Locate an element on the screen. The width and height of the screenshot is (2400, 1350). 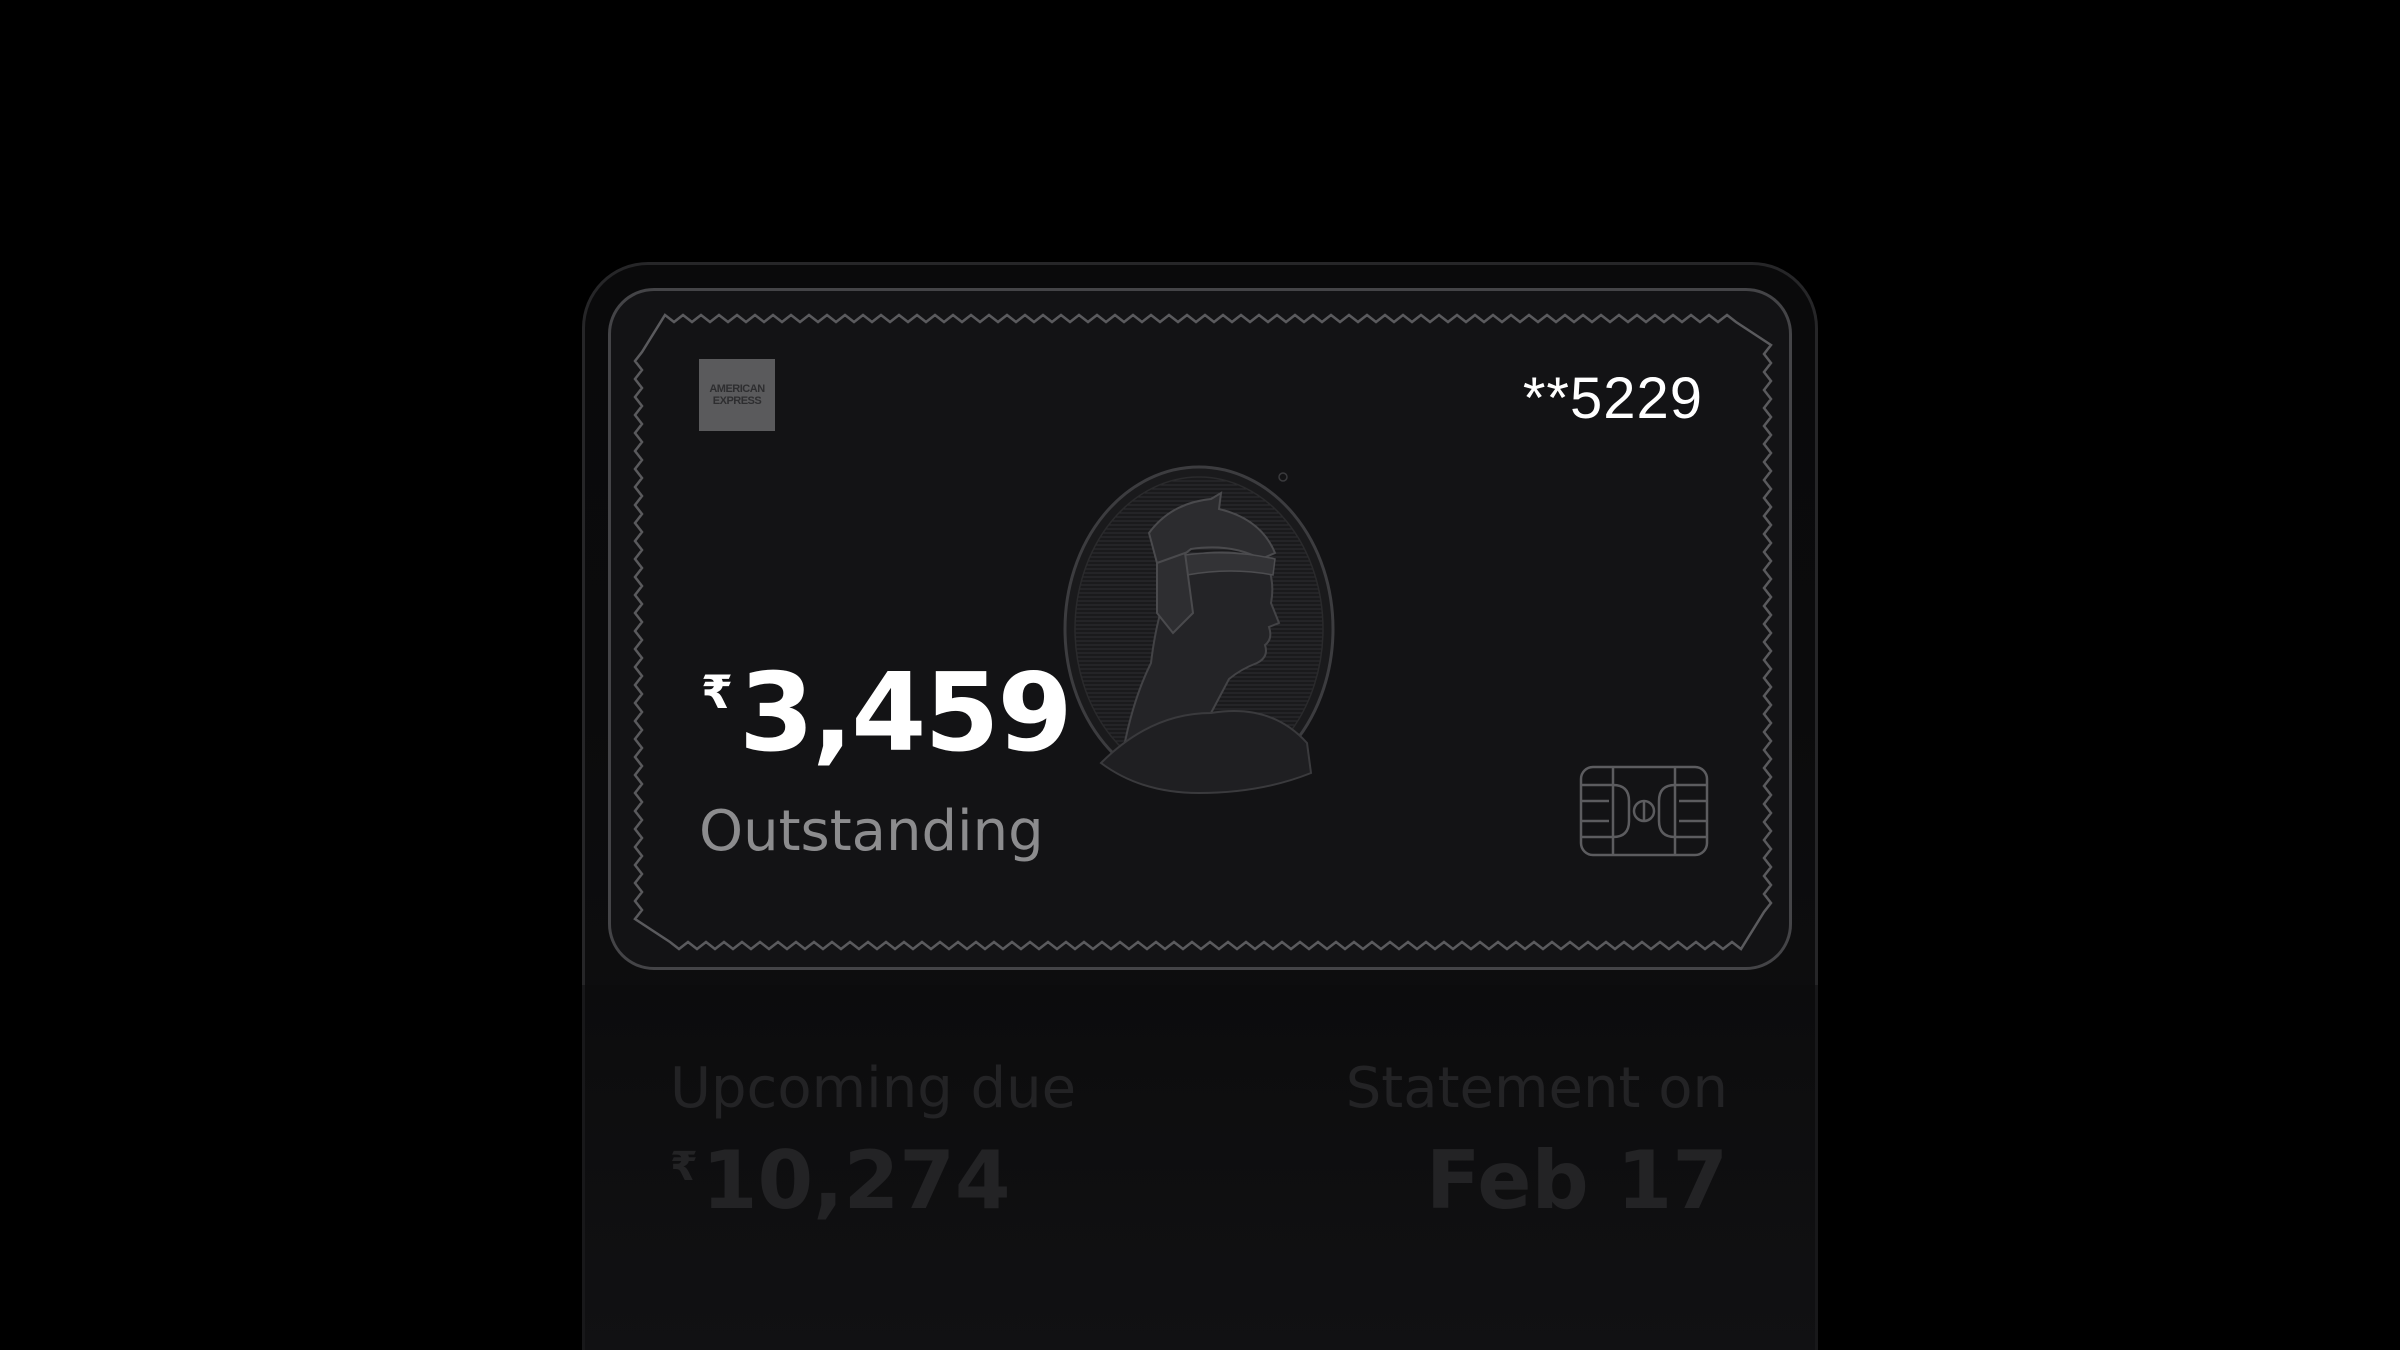
outstanding-label: Outstanding is located at coordinates (871, 831).